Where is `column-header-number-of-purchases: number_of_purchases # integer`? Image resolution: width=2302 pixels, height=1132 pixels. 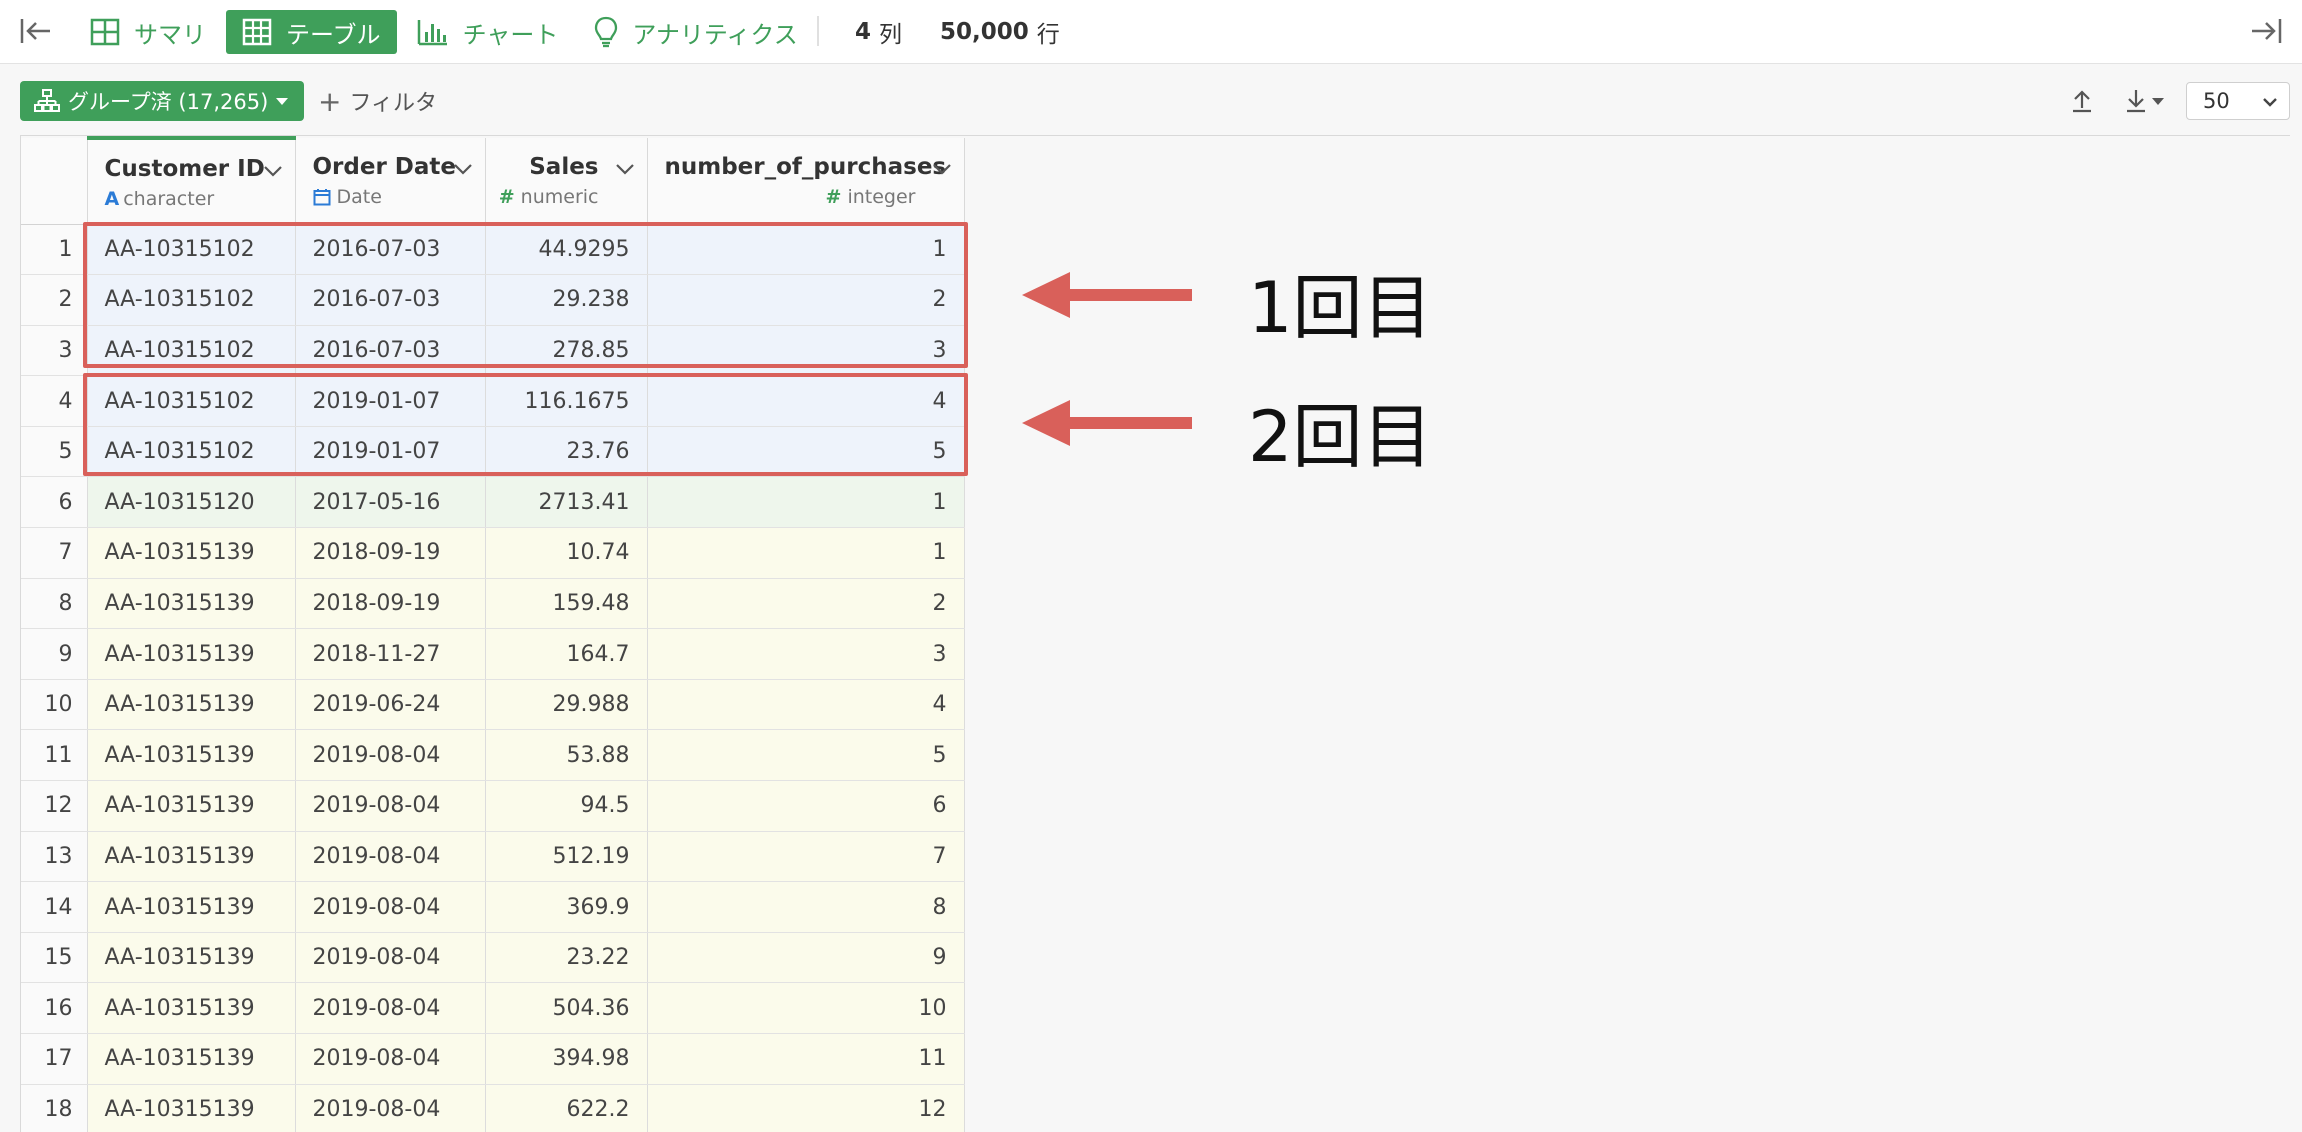
column-header-number-of-purchases: number_of_purchases # integer is located at coordinates (806, 181).